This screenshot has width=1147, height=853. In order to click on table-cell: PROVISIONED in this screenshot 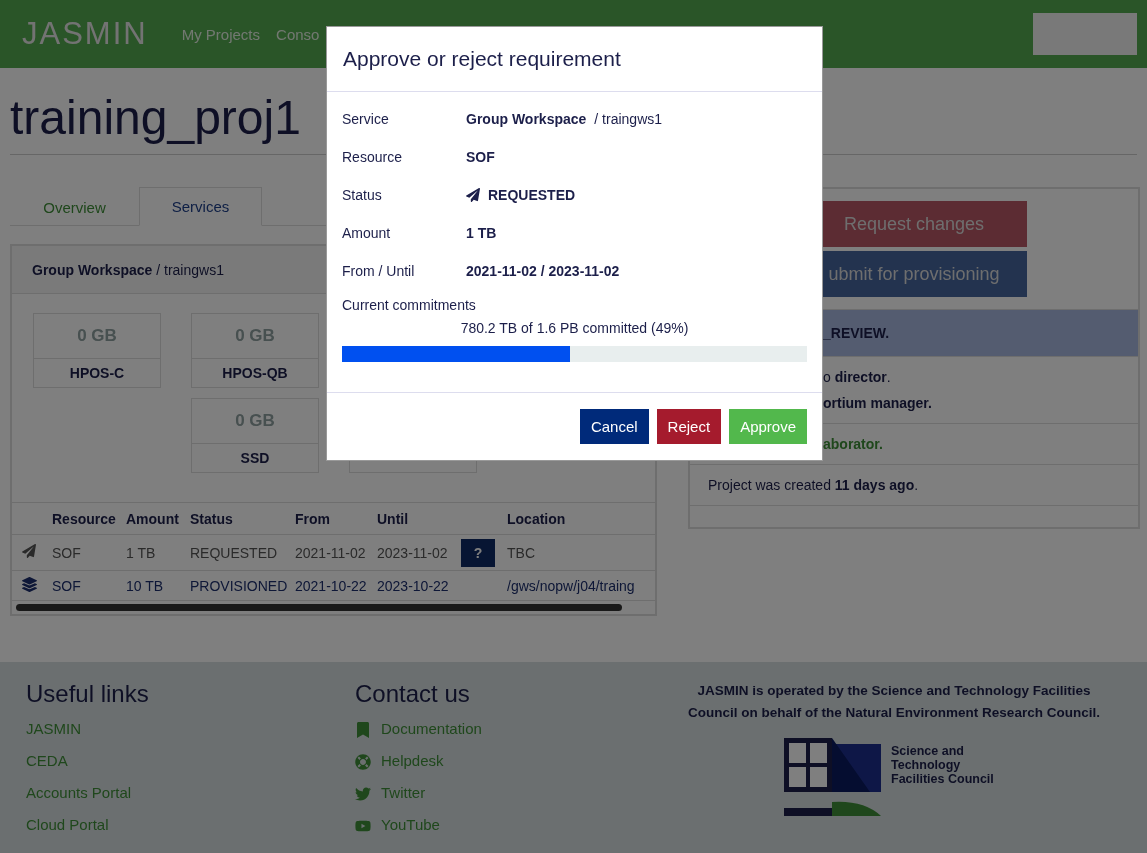, I will do `click(239, 585)`.